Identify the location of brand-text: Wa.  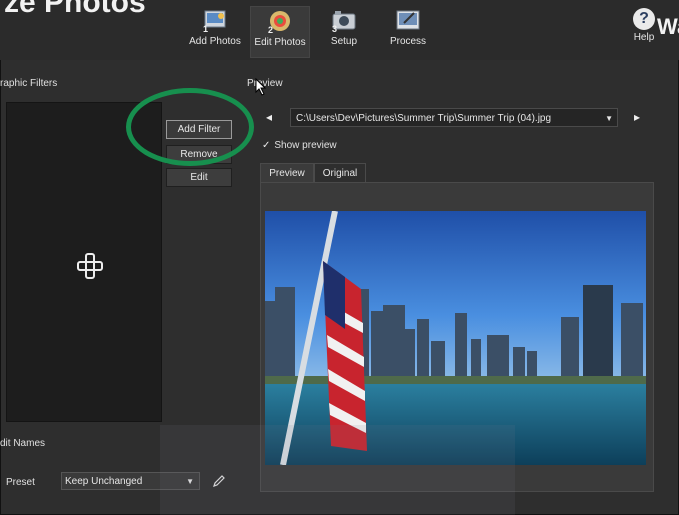
(668, 26).